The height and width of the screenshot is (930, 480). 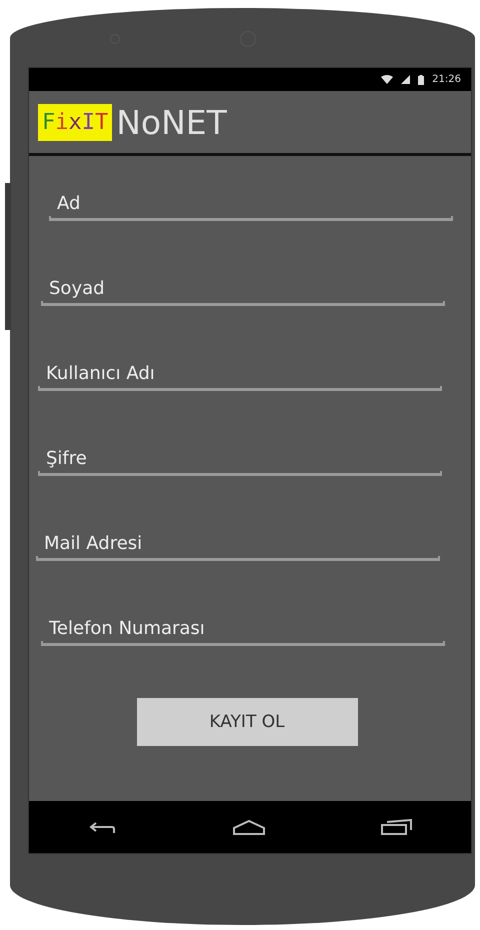 I want to click on signal-icon, so click(x=405, y=79).